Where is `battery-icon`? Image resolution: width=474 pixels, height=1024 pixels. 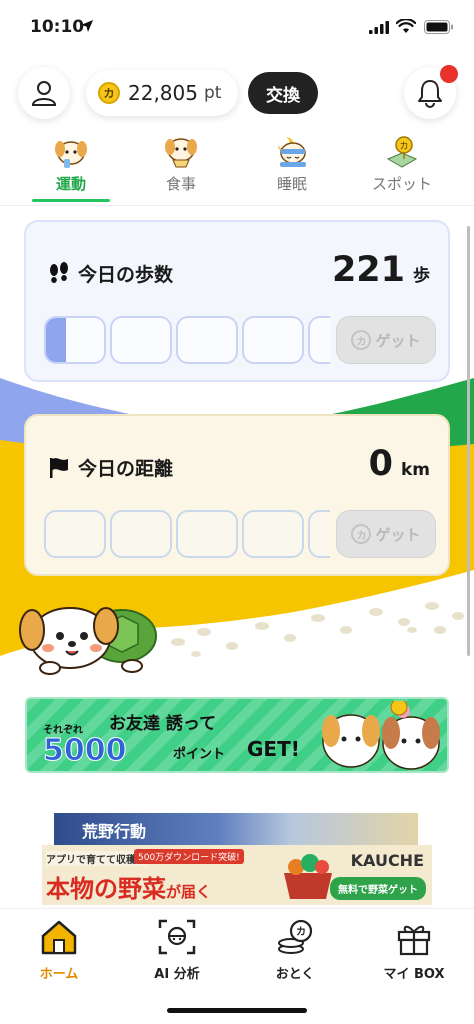
battery-icon is located at coordinates (438, 27).